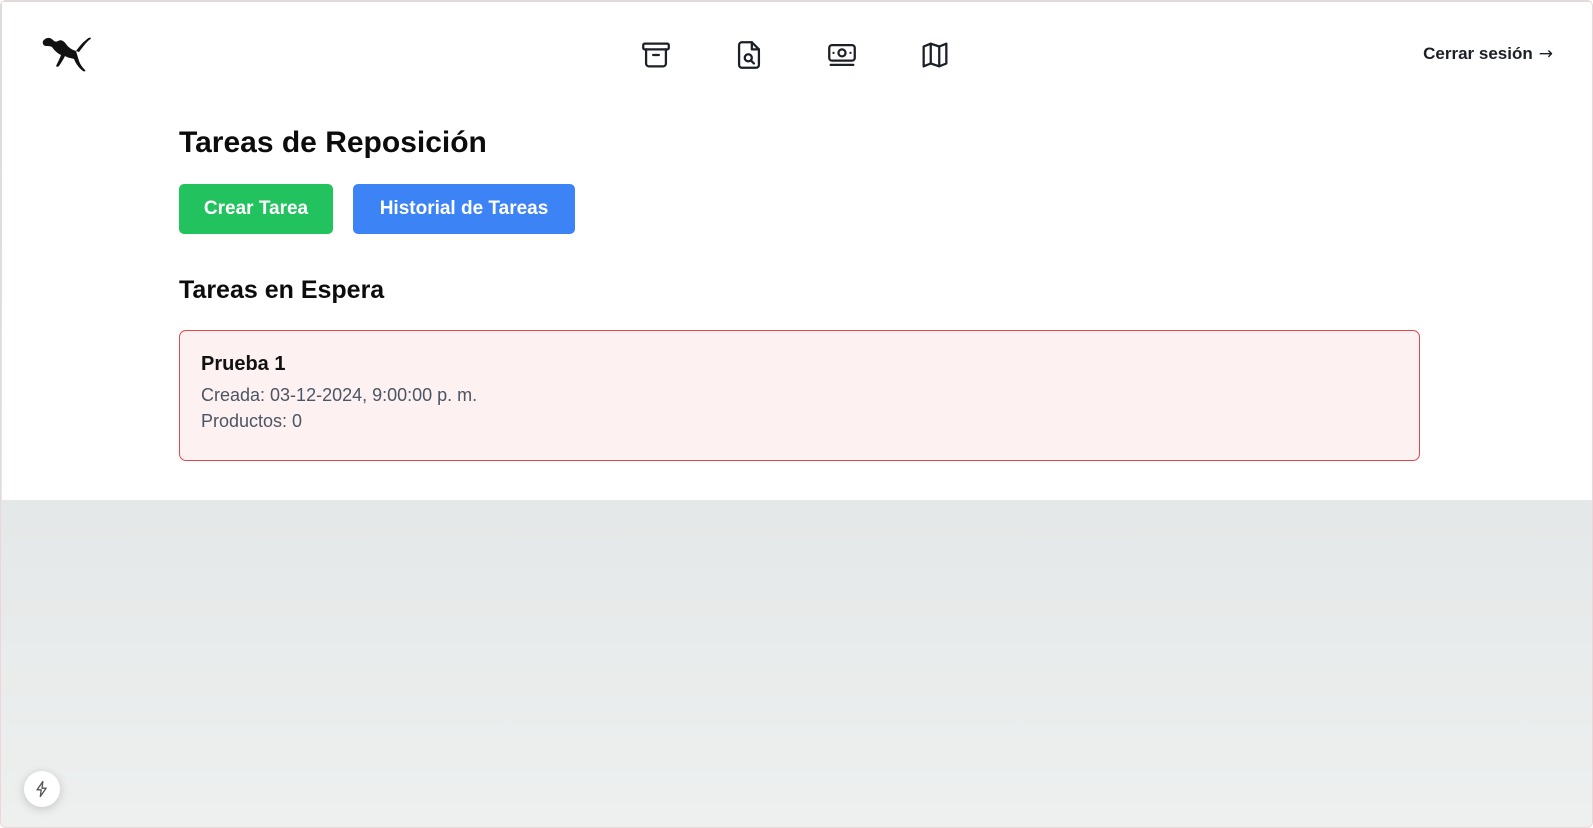  What do you see at coordinates (797, 54) in the screenshot?
I see `navbar: Cerrar sesión →` at bounding box center [797, 54].